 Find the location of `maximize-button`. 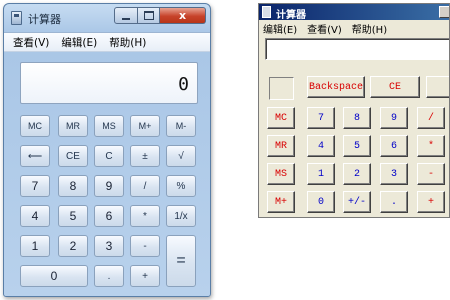

maximize-button is located at coordinates (149, 15).